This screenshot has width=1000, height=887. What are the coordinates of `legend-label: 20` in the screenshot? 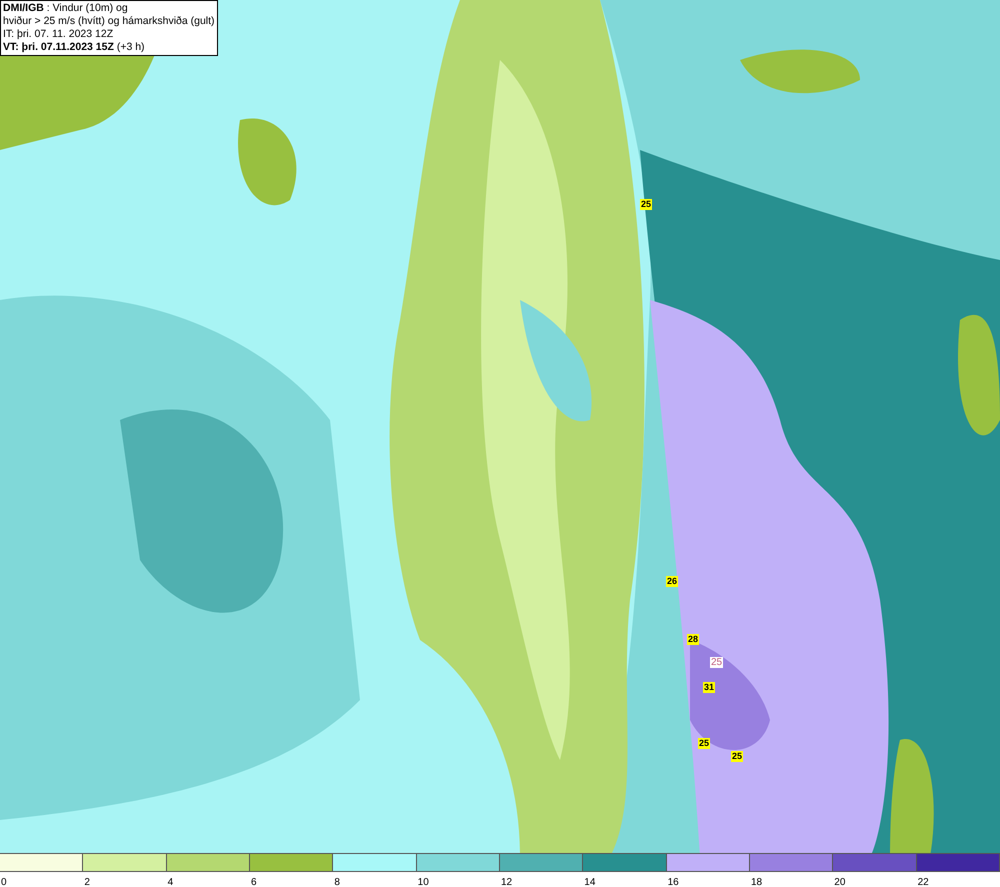 It's located at (839, 881).